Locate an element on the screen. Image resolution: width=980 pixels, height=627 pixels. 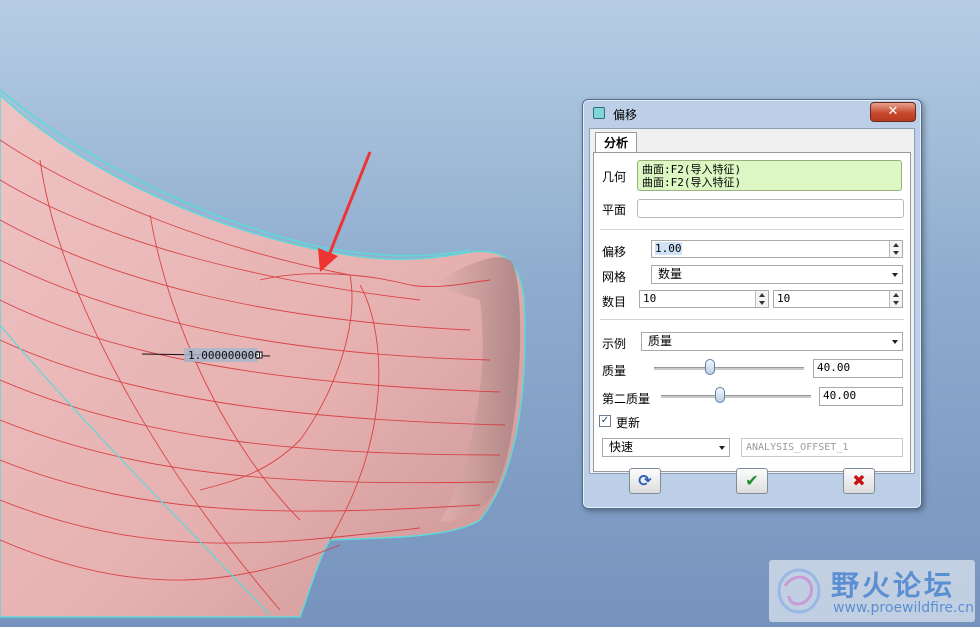
mode-selected: 快速 is located at coordinates (621, 447).